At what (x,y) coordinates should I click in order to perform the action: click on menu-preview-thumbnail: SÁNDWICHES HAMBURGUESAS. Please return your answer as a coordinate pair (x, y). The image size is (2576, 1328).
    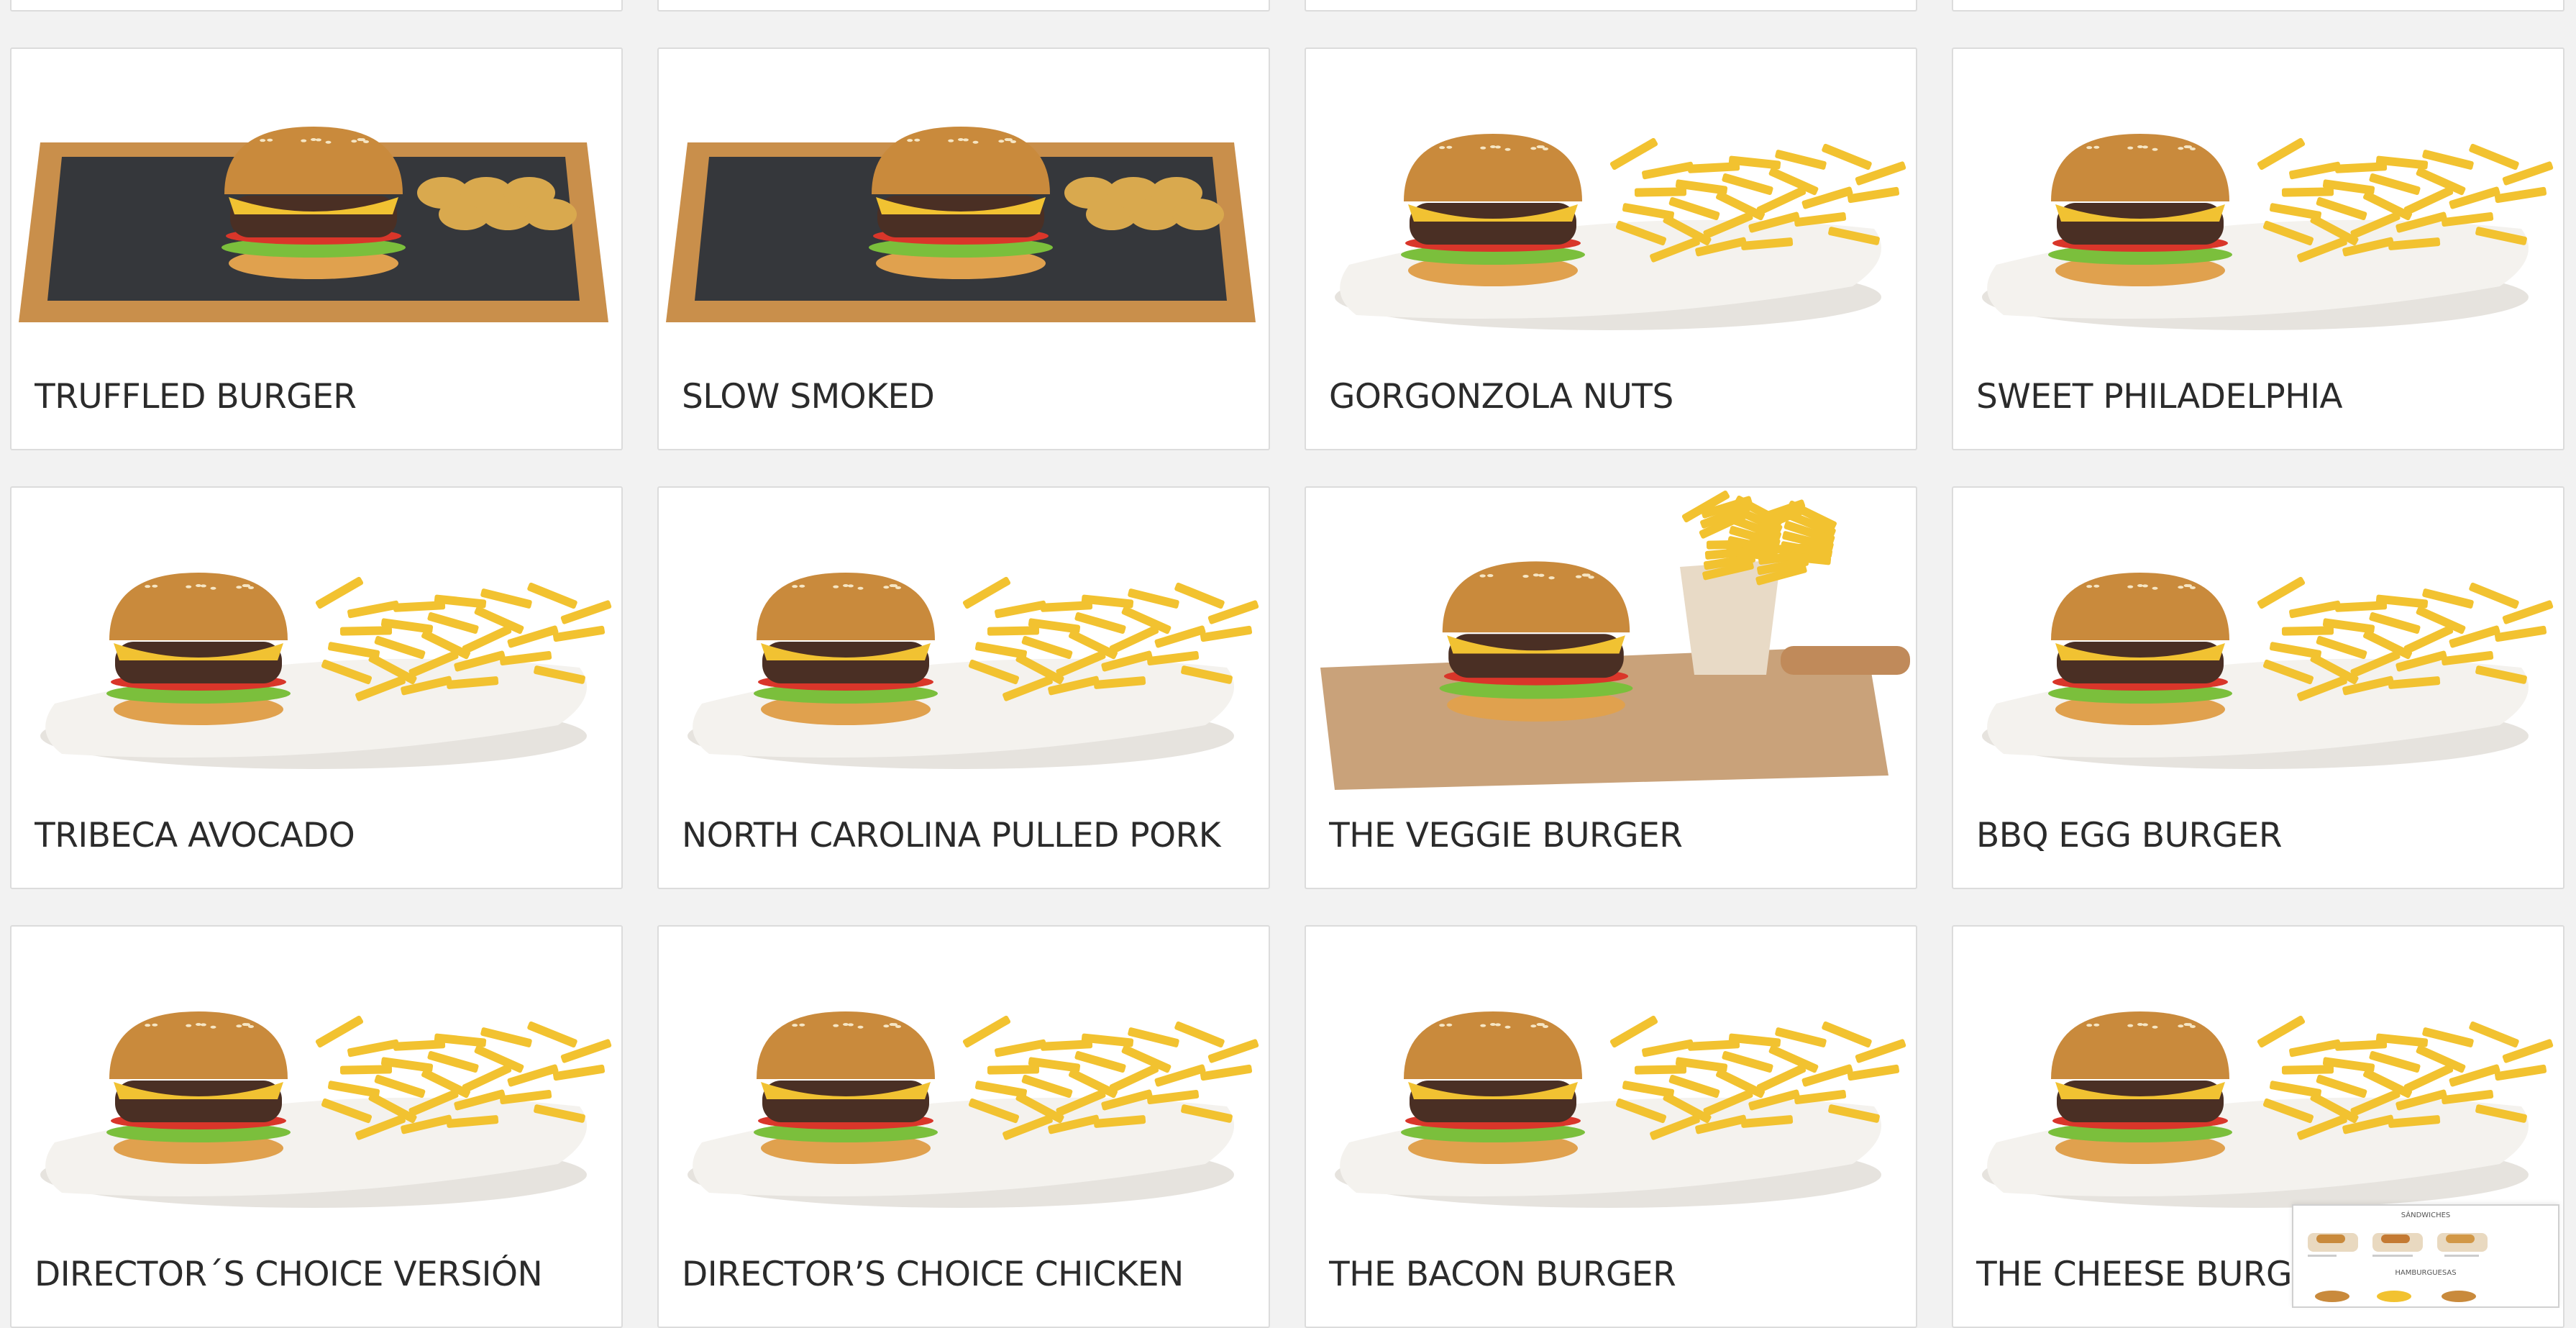
    Looking at the image, I should click on (2425, 1256).